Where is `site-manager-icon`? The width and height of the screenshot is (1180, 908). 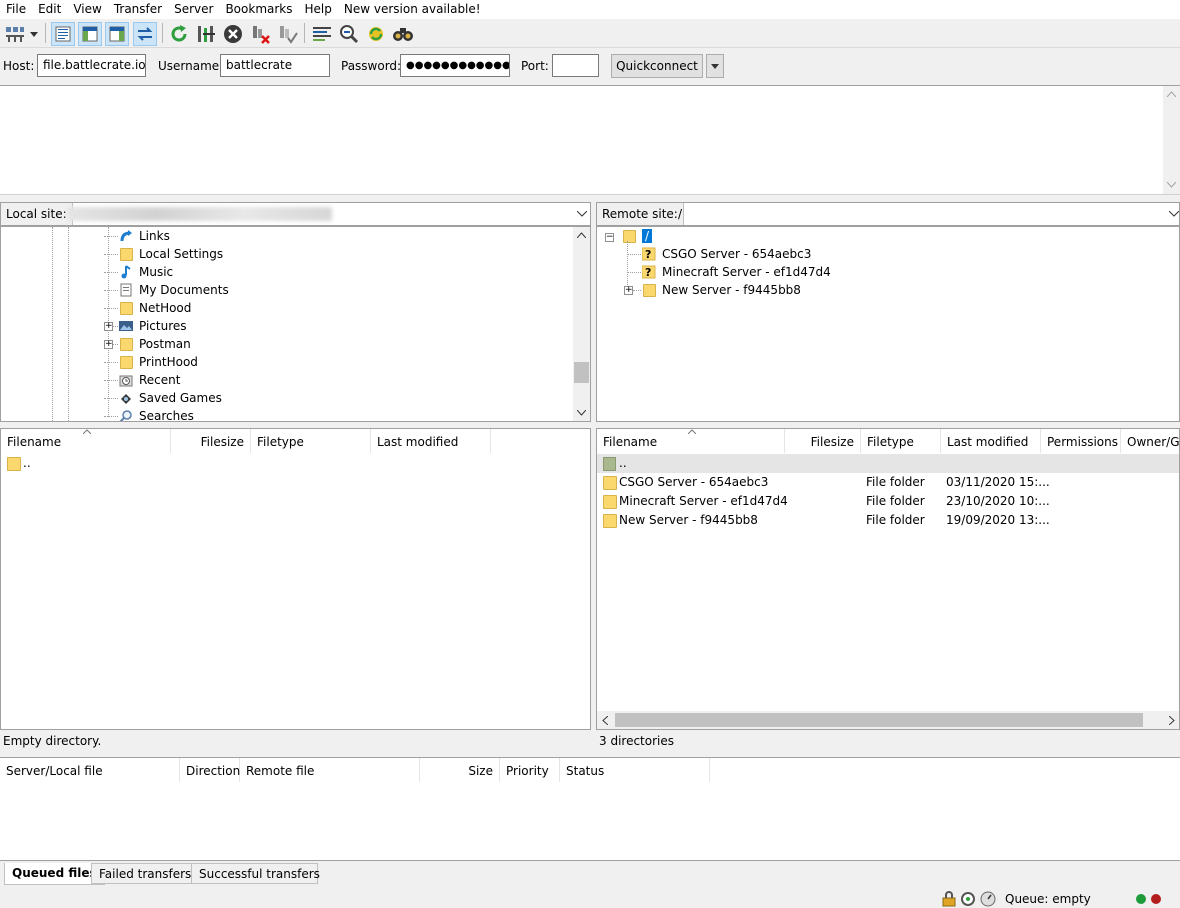 site-manager-icon is located at coordinates (15, 34).